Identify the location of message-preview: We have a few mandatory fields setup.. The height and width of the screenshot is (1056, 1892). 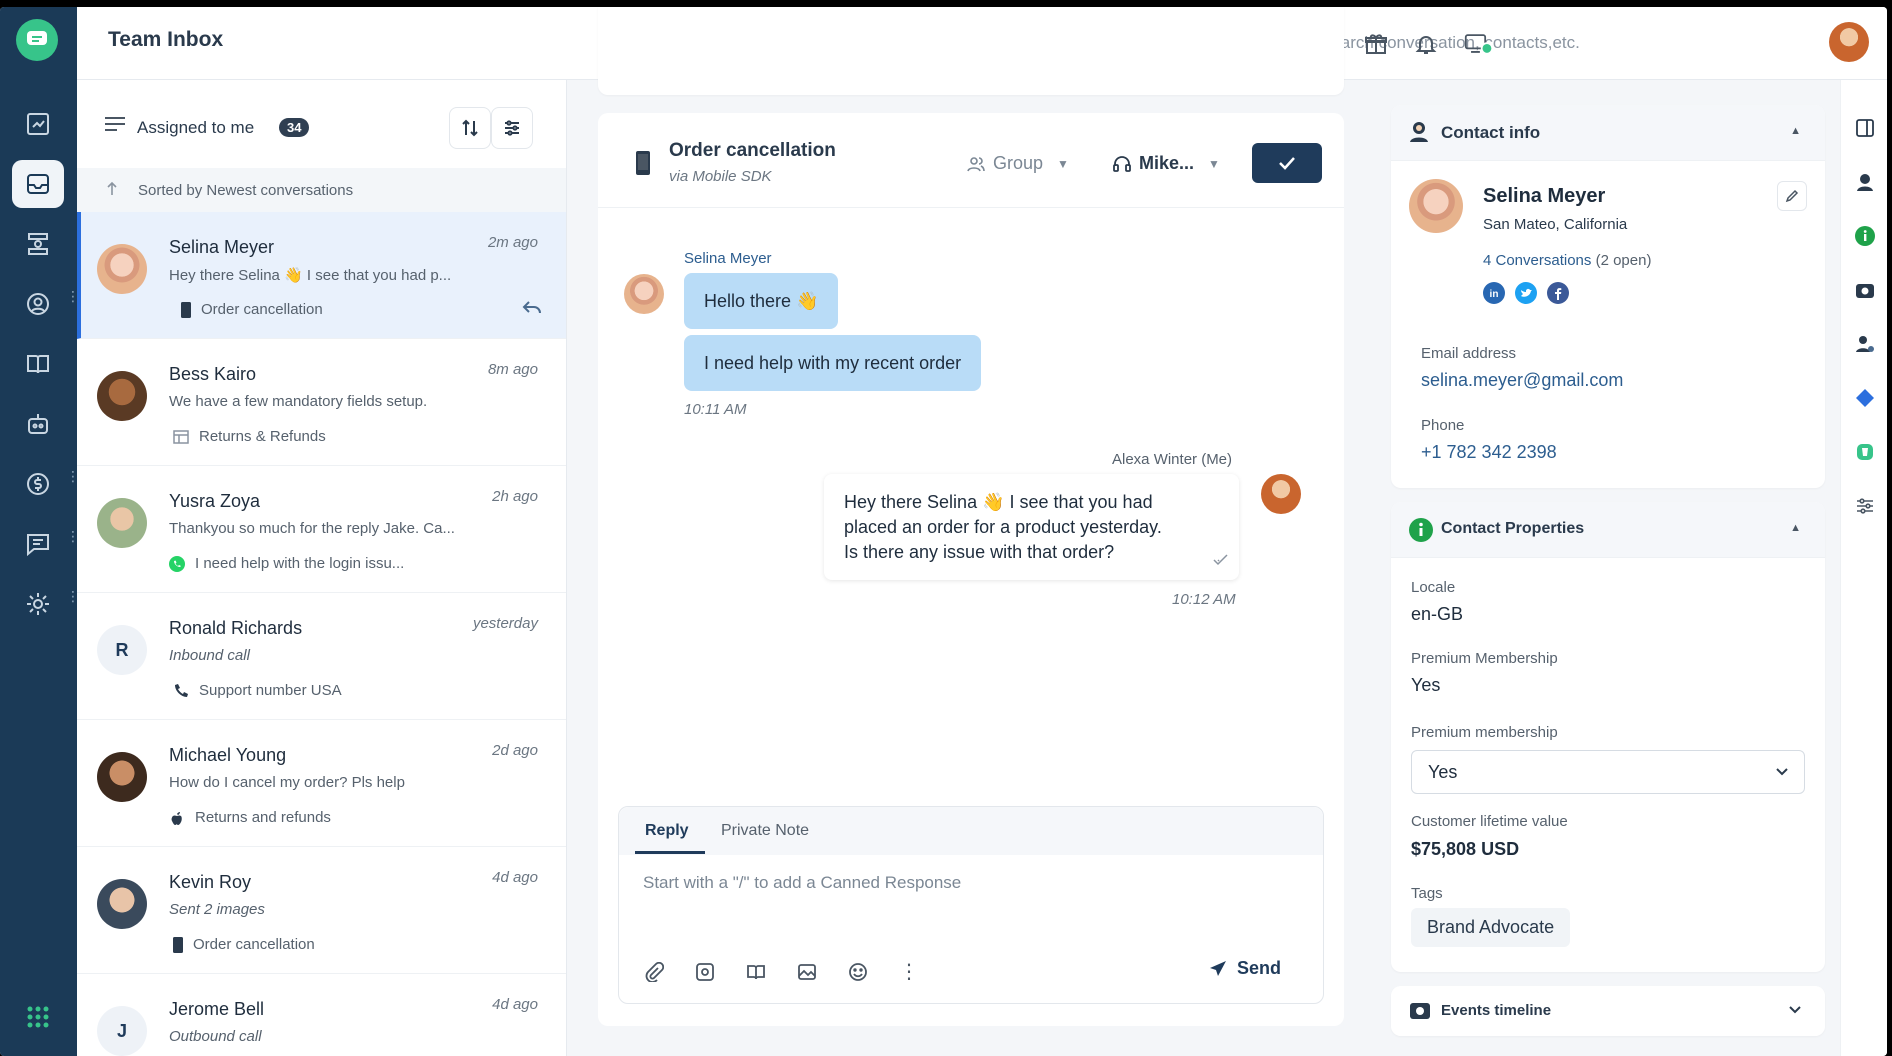
(298, 401).